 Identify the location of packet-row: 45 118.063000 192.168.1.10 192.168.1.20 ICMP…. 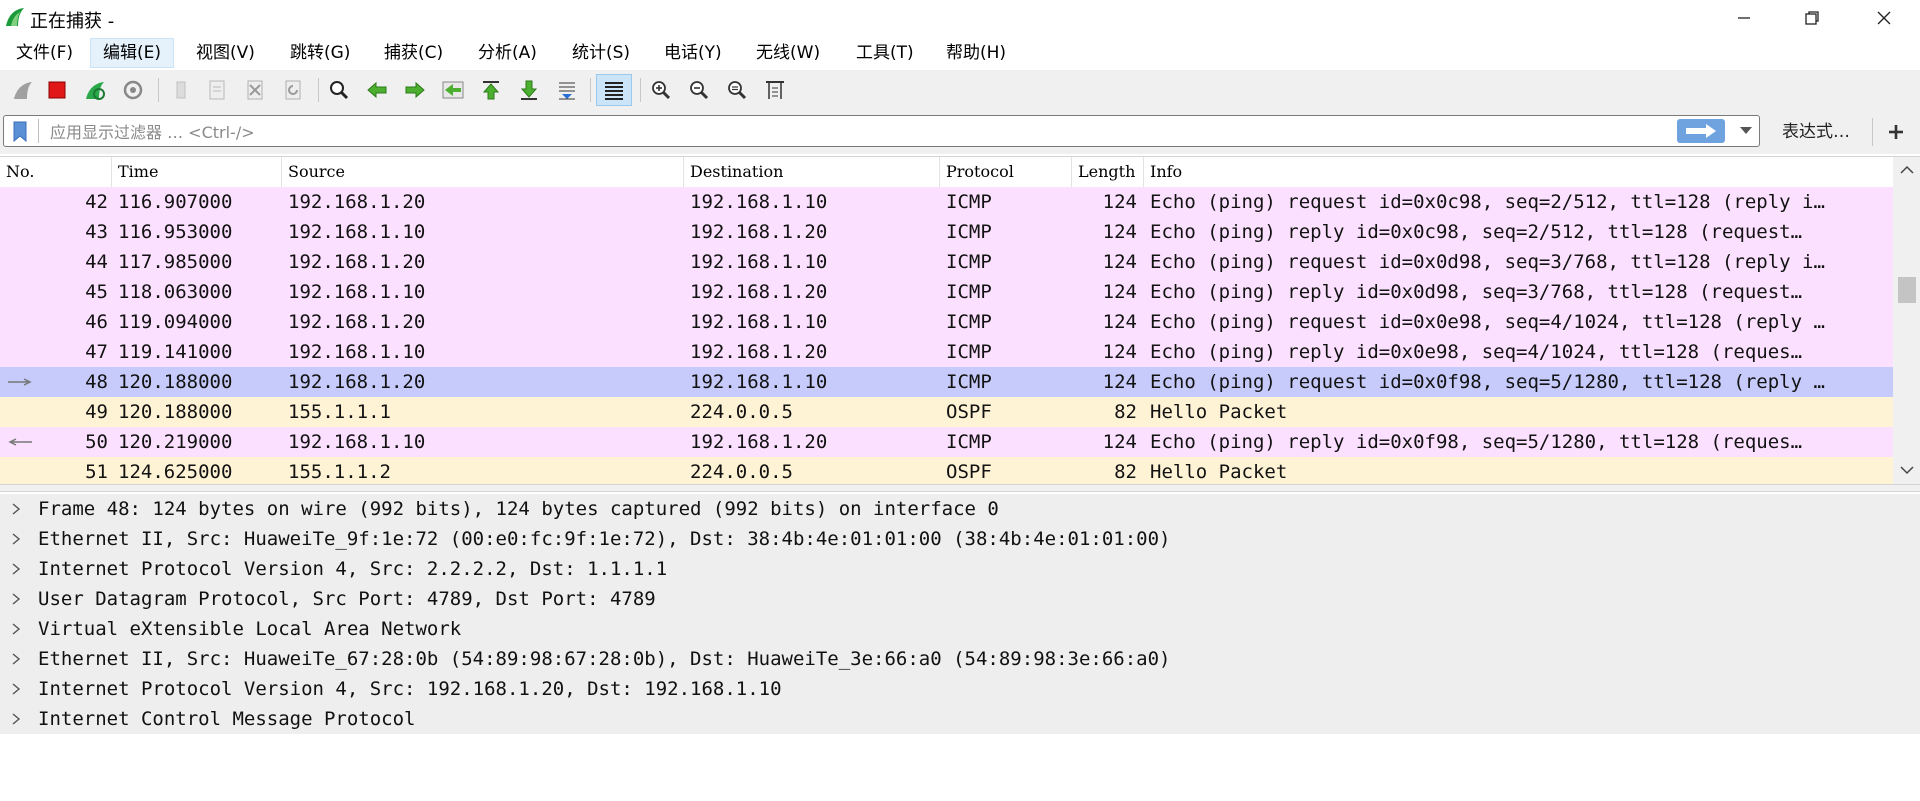
(946, 292).